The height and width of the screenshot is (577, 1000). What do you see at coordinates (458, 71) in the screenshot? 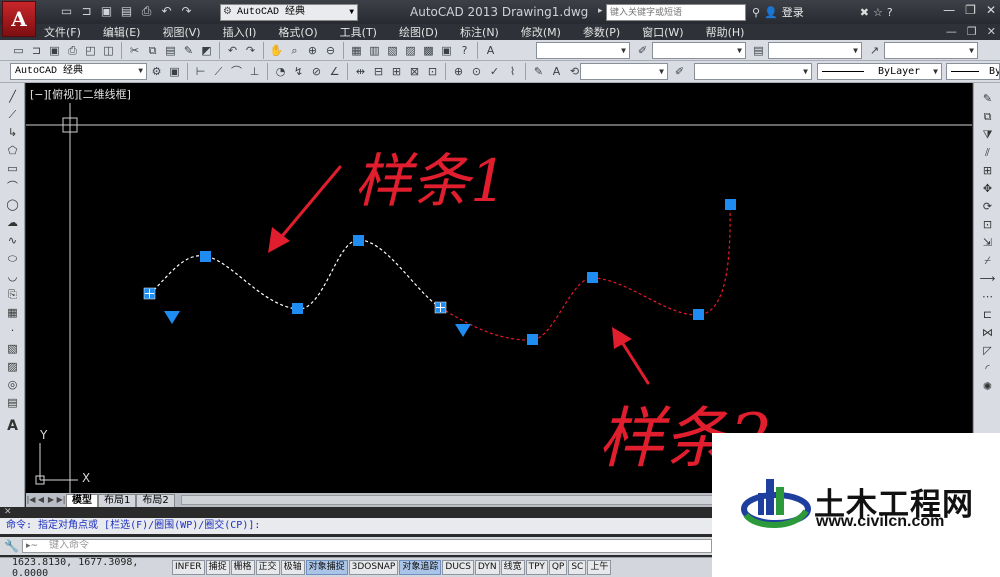
I see `tolerance-icon: ⊕` at bounding box center [458, 71].